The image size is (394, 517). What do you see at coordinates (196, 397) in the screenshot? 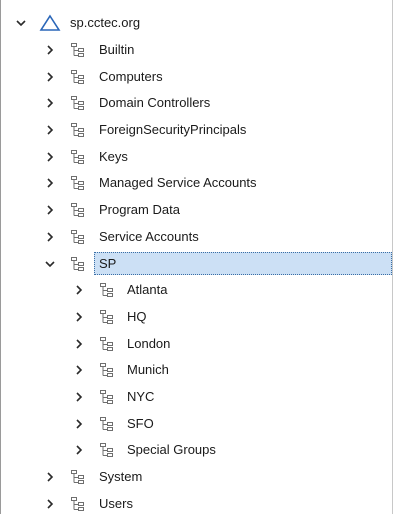
I see `tree-child-item: NYC` at bounding box center [196, 397].